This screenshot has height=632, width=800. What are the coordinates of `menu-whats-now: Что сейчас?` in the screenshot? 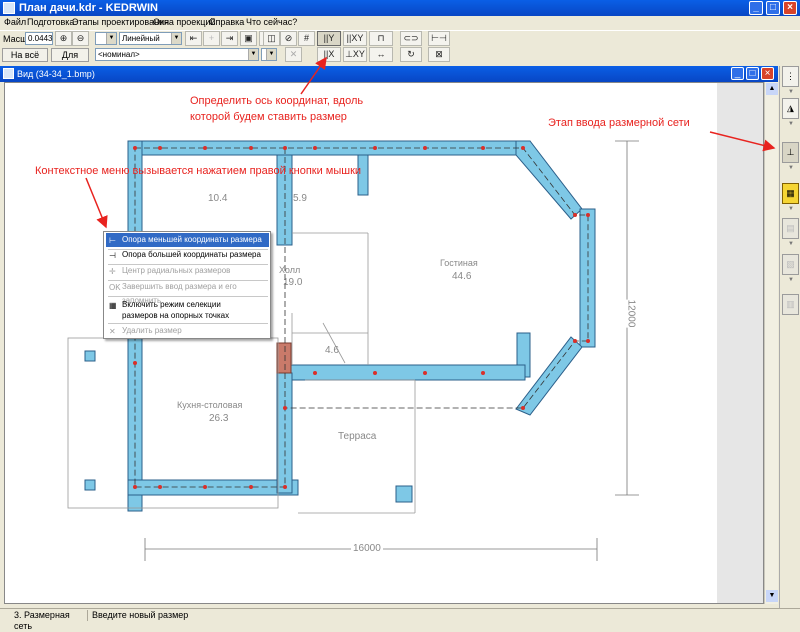 It's located at (271, 22).